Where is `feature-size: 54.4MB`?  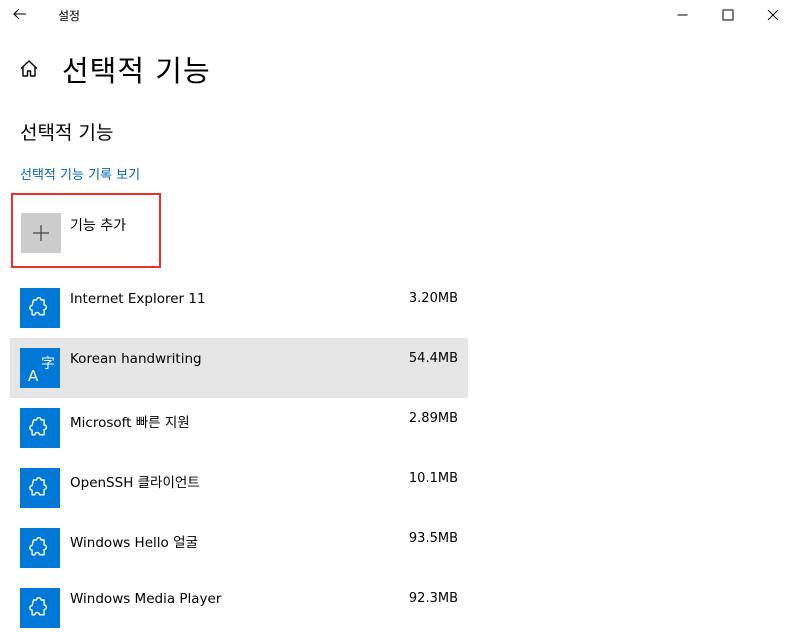 feature-size: 54.4MB is located at coordinates (433, 358).